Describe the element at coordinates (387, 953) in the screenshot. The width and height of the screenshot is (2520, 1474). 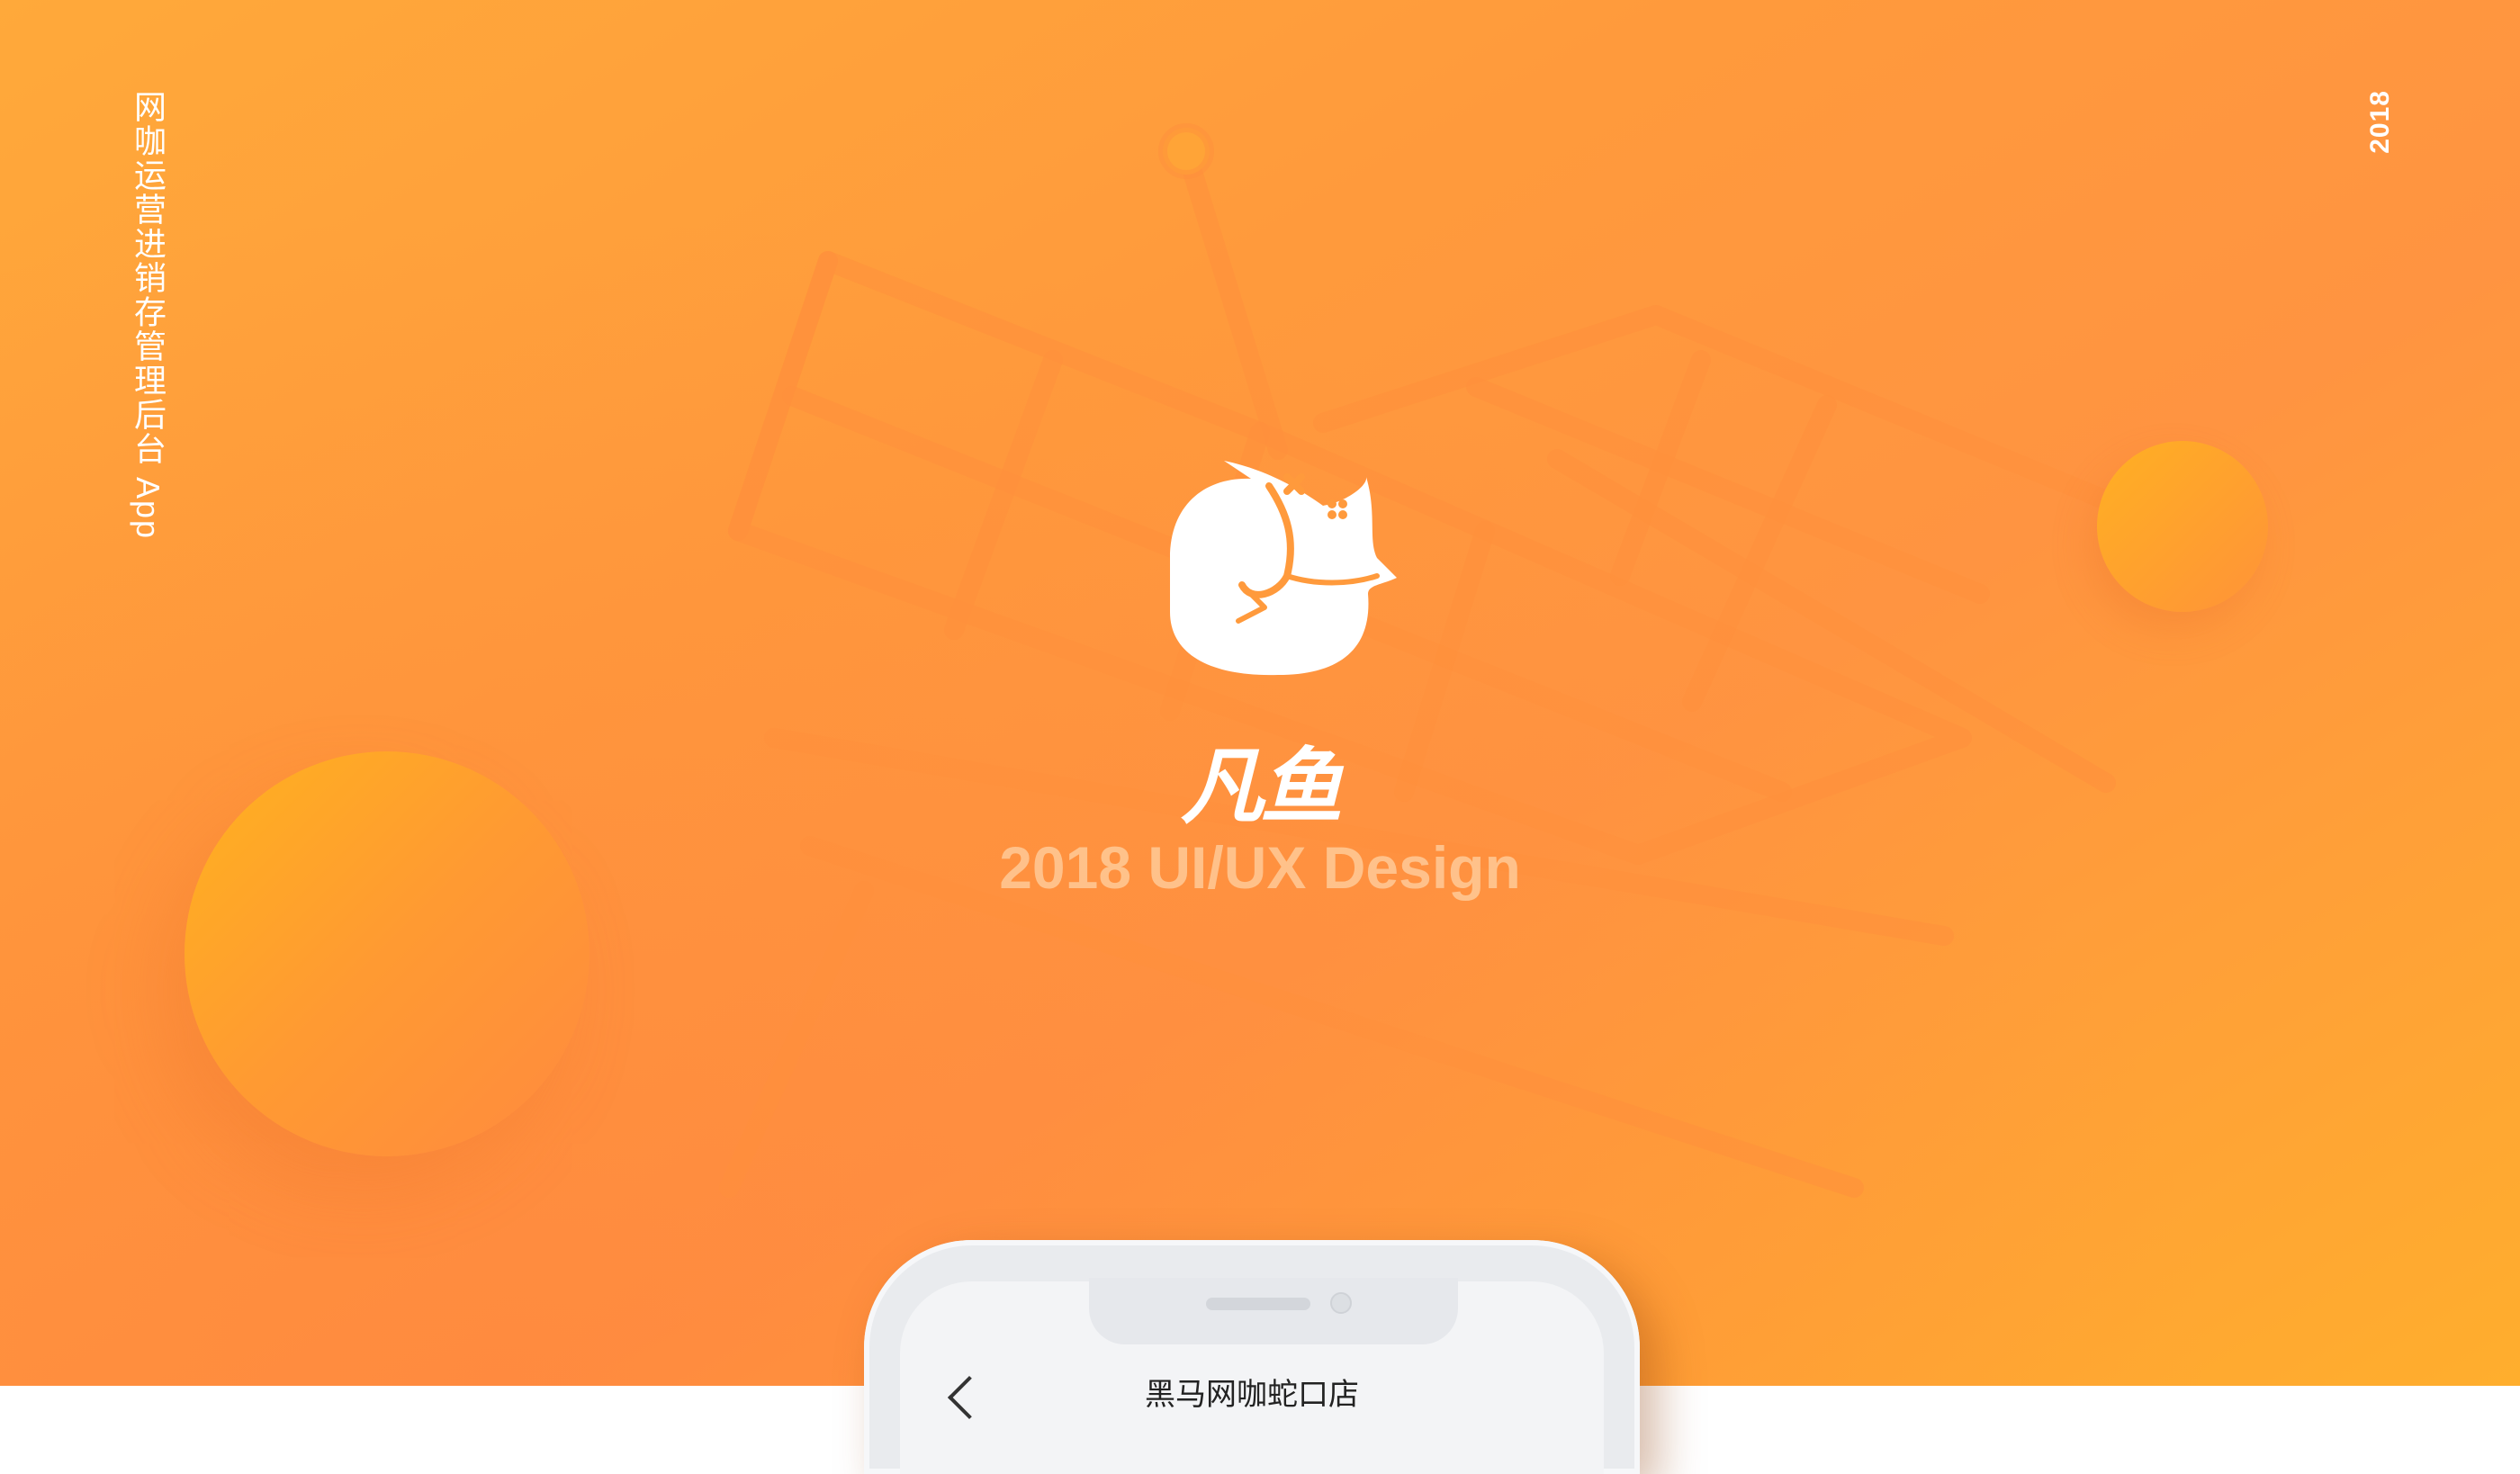
I see `decorative-orb-left` at that location.